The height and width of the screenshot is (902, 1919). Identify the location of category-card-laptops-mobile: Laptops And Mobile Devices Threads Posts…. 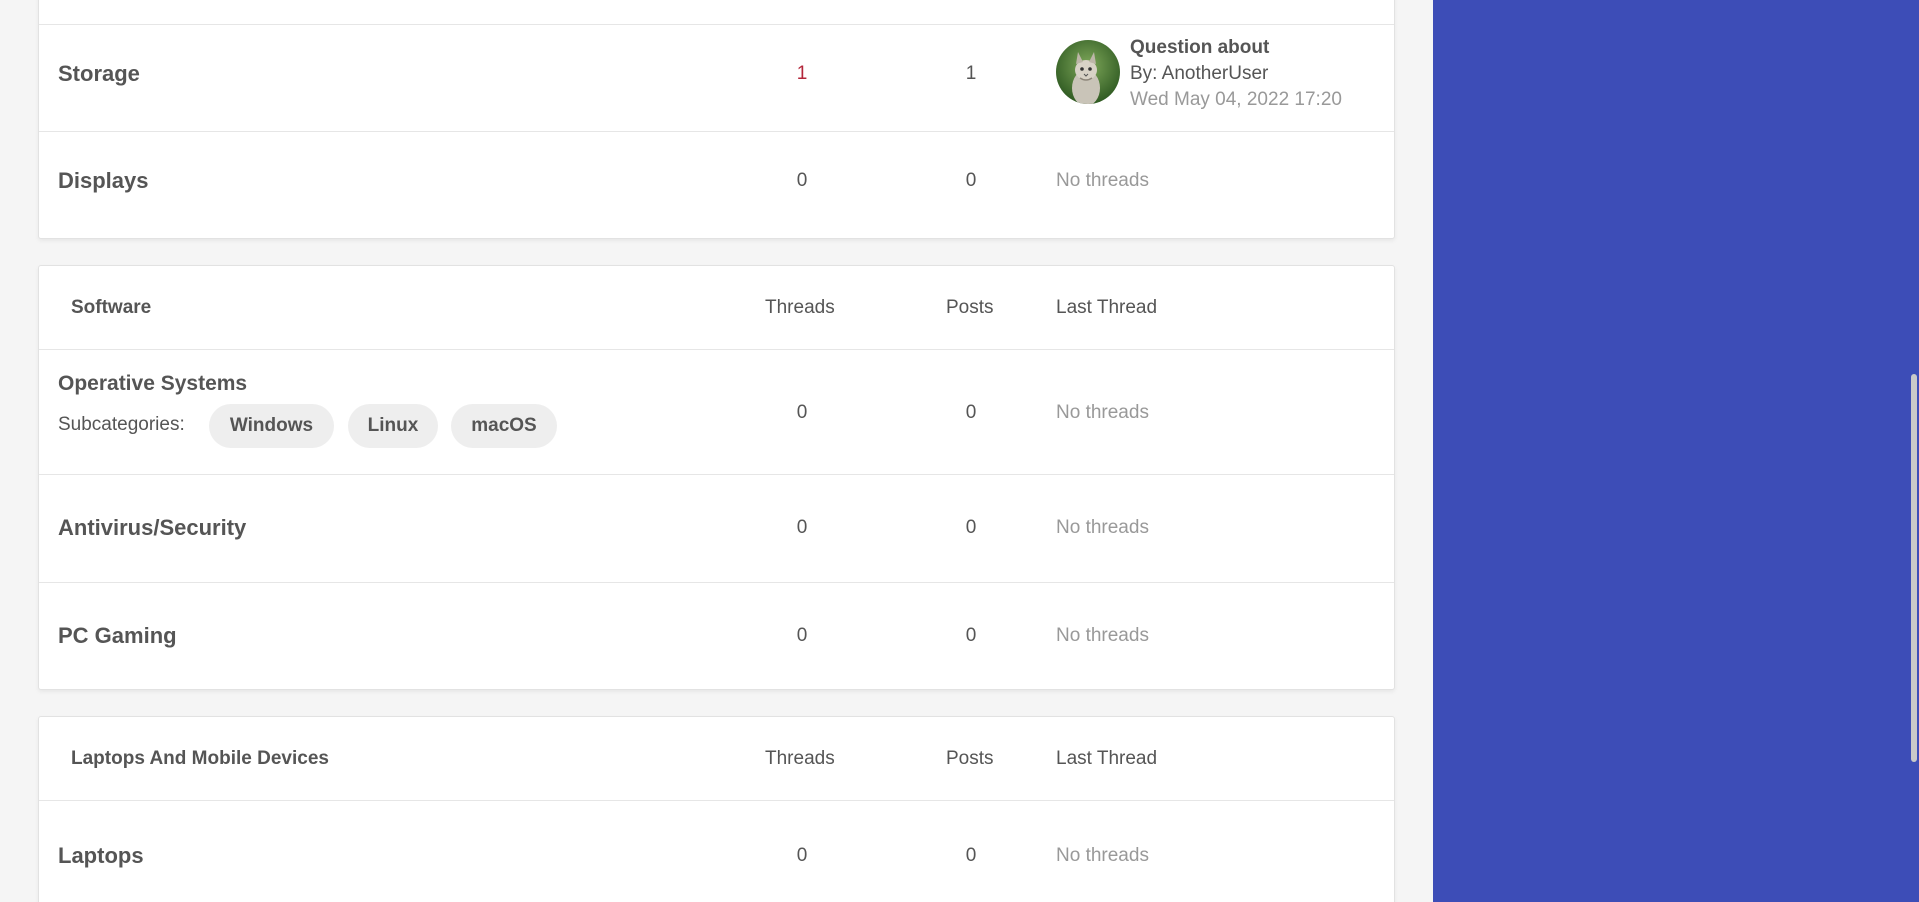
(716, 809).